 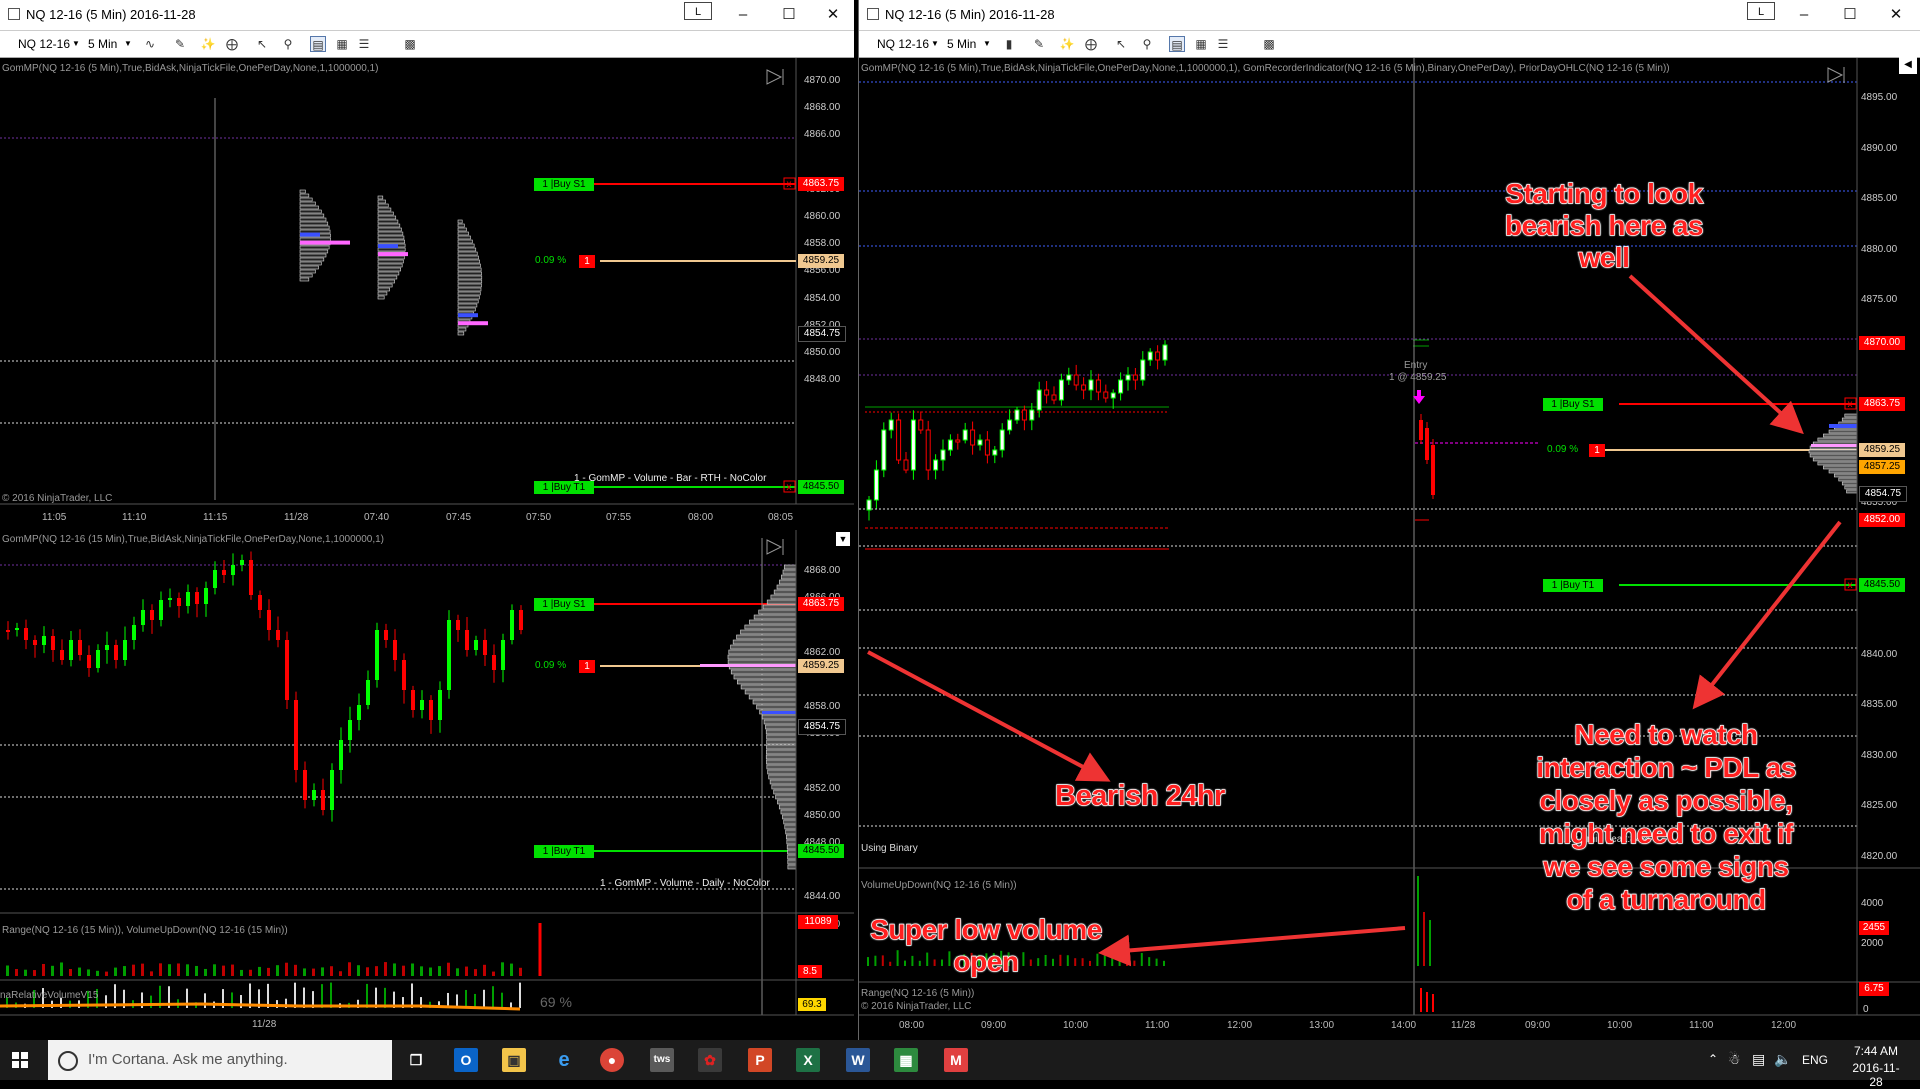 I want to click on tws-icon: tws, so click(x=662, y=1060).